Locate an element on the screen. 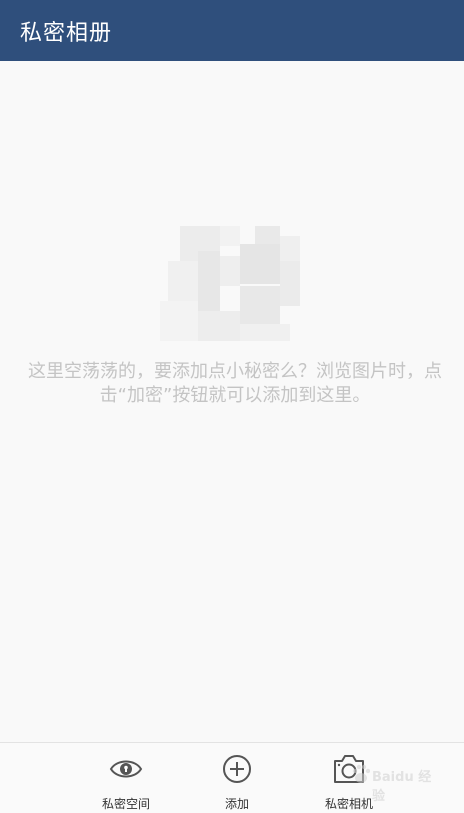  tab-private-space: 私密空间 is located at coordinates (126, 778).